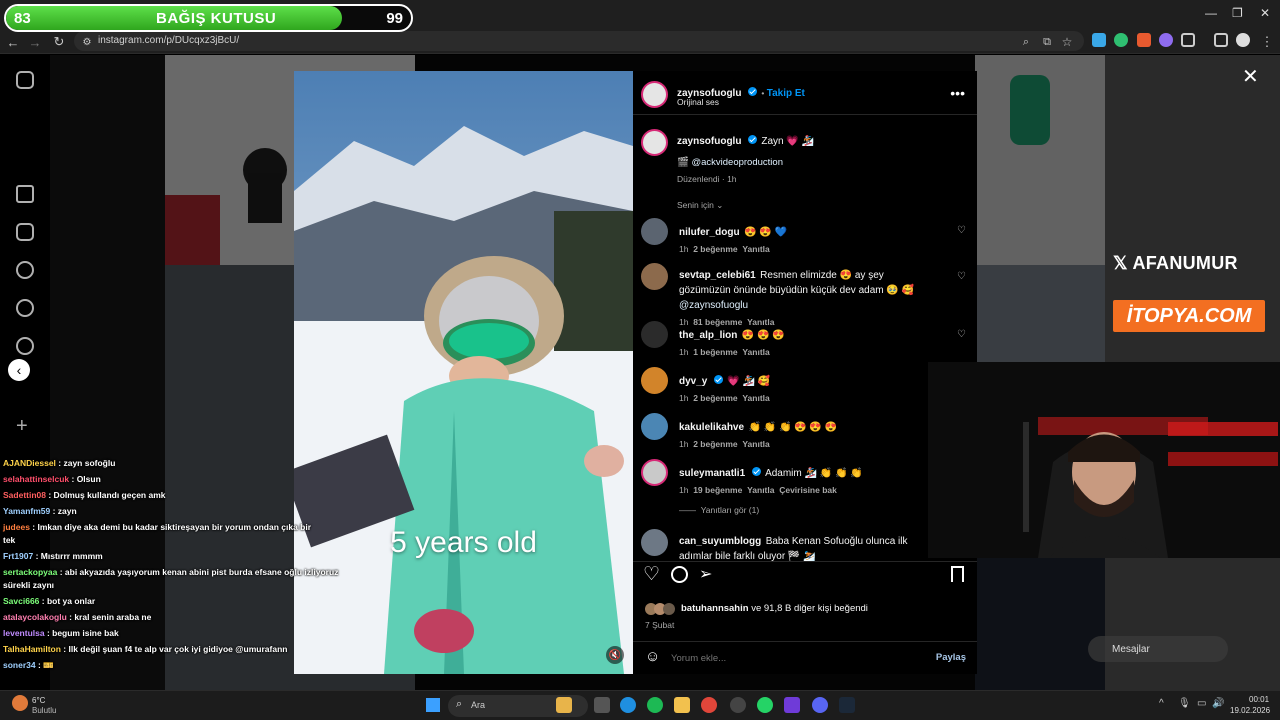  Describe the element at coordinates (720, 541) in the screenshot. I see `comment-username: can_suyumblogg` at that location.